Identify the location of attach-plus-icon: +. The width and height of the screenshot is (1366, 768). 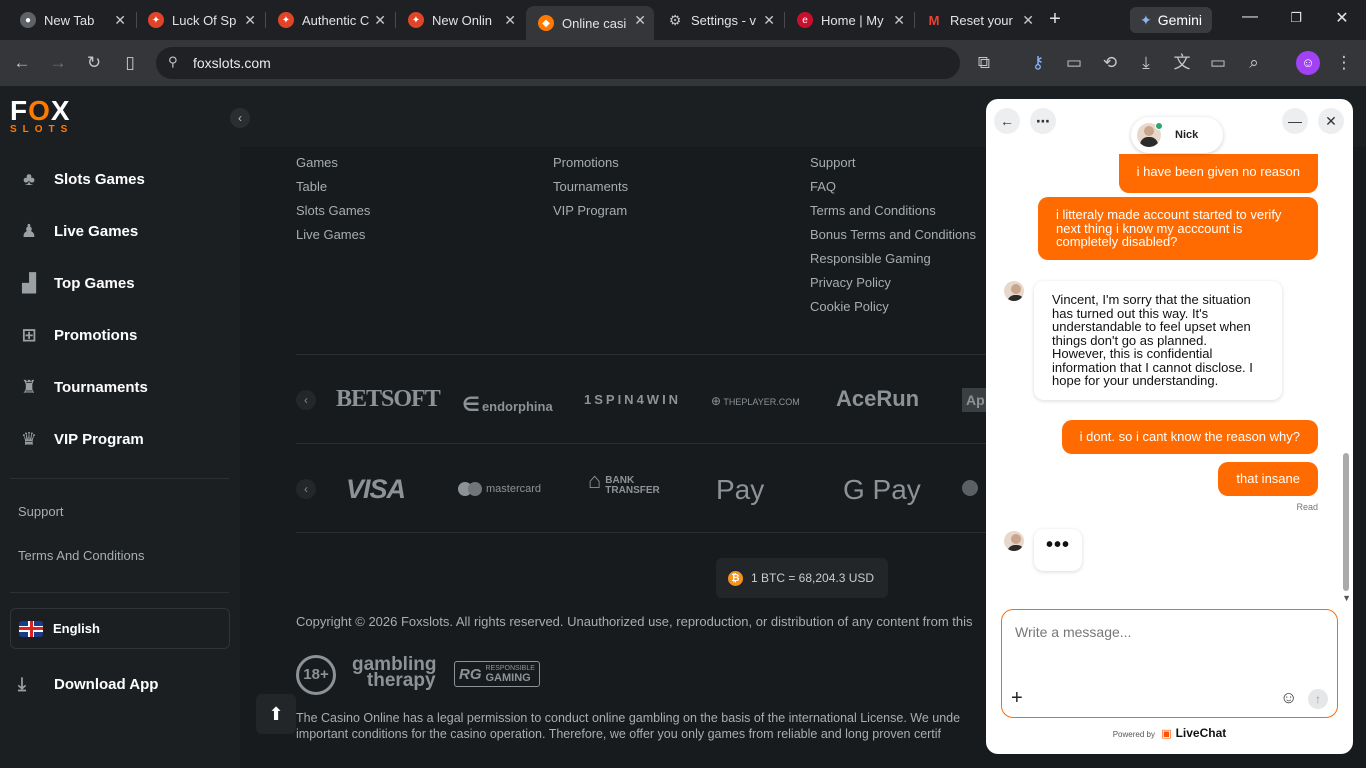
(1017, 698).